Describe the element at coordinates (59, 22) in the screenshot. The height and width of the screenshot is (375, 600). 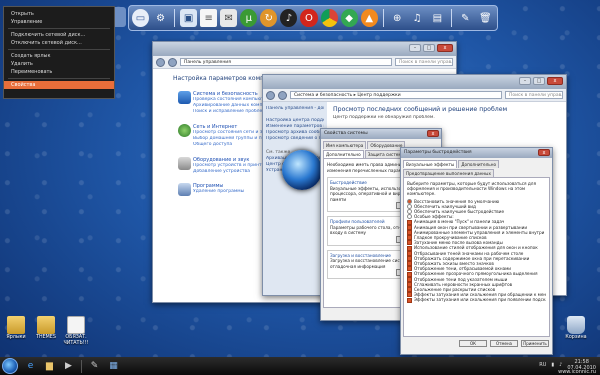
I see `menu-item-manage: Управление` at that location.